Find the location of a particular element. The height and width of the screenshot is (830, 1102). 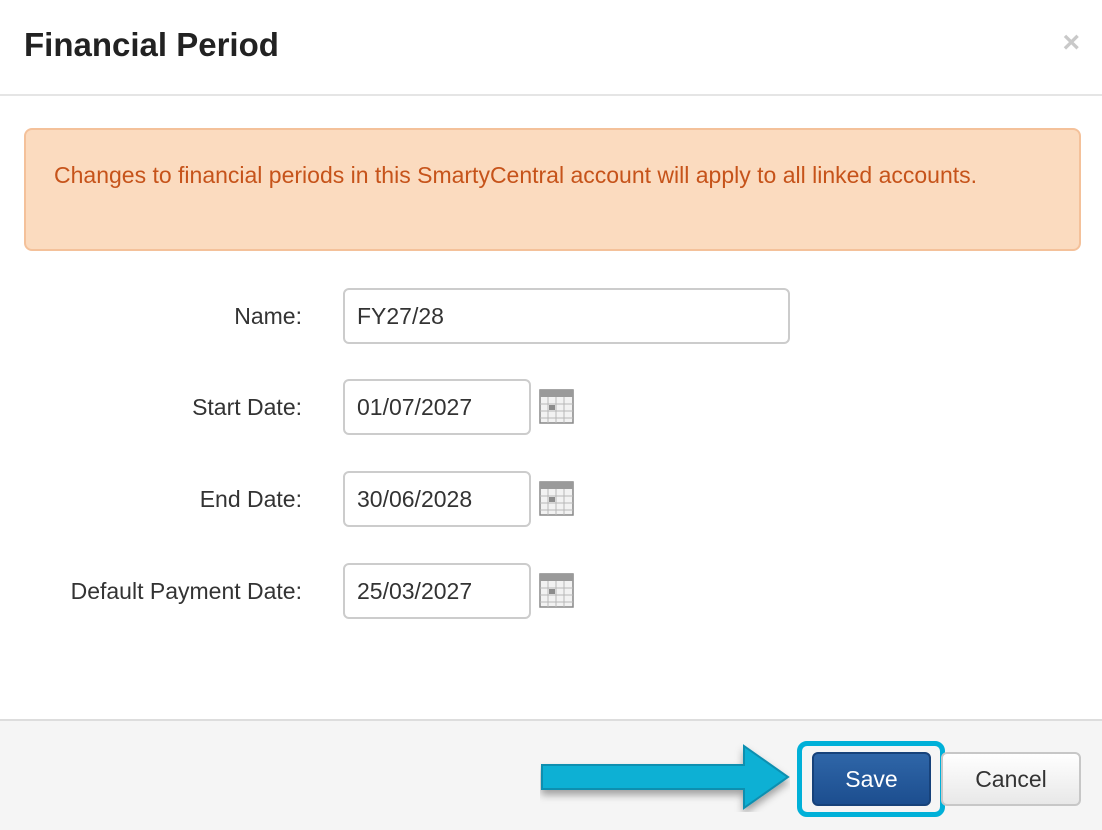

close-icon: × is located at coordinates (1071, 43).